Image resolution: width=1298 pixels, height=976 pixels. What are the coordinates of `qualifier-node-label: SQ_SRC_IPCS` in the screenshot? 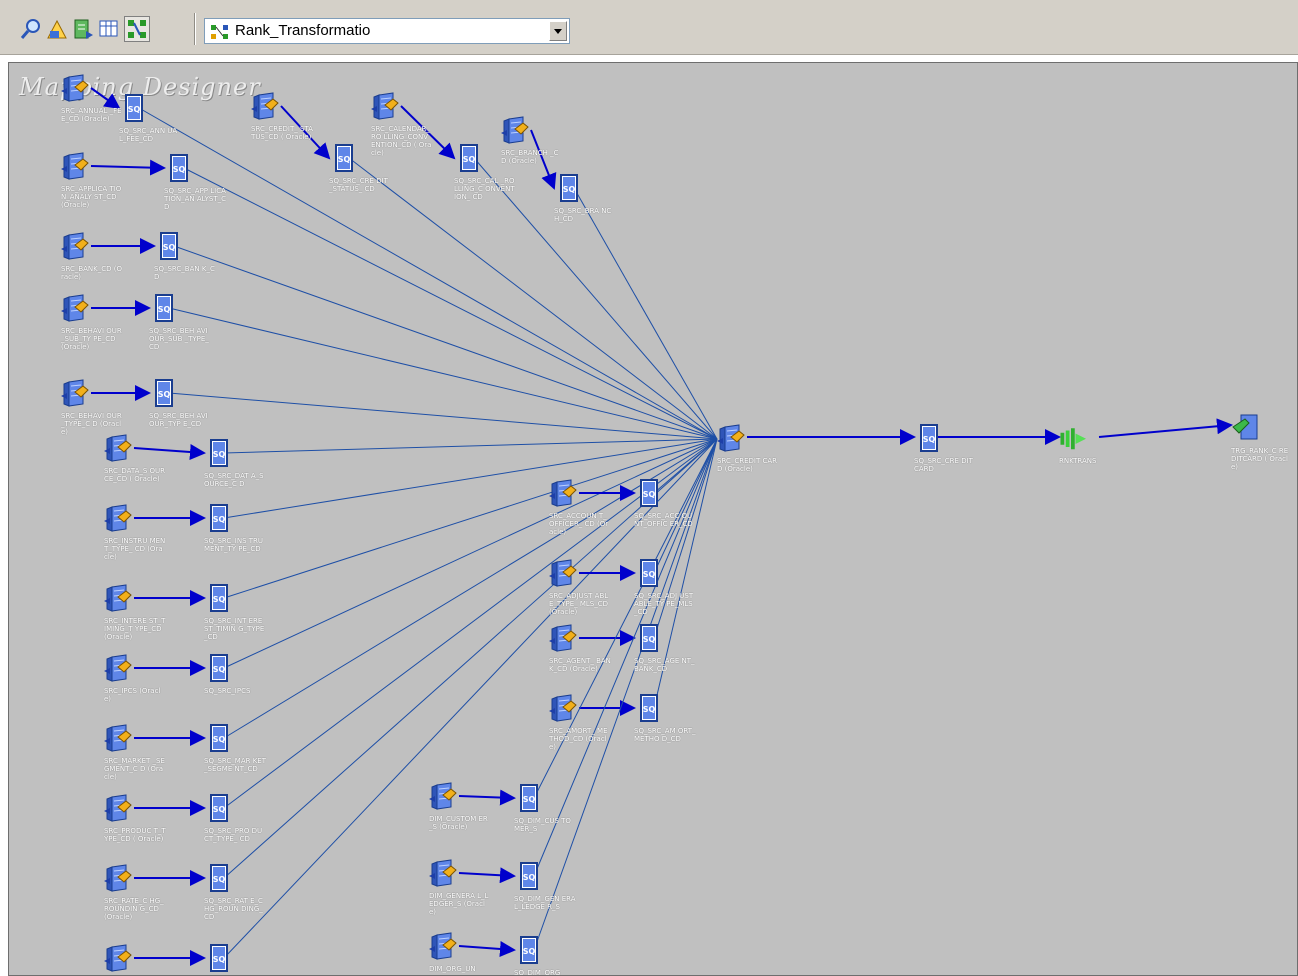 It's located at (227, 691).